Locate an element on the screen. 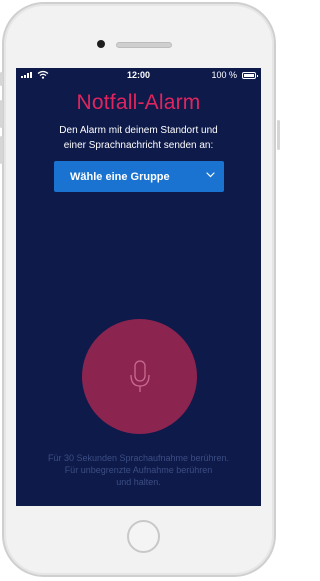 Image resolution: width=320 pixels, height=581 pixels. hint-line-1: Für 30 Sekunden Sprachaufnahme berühren. is located at coordinates (138, 458).